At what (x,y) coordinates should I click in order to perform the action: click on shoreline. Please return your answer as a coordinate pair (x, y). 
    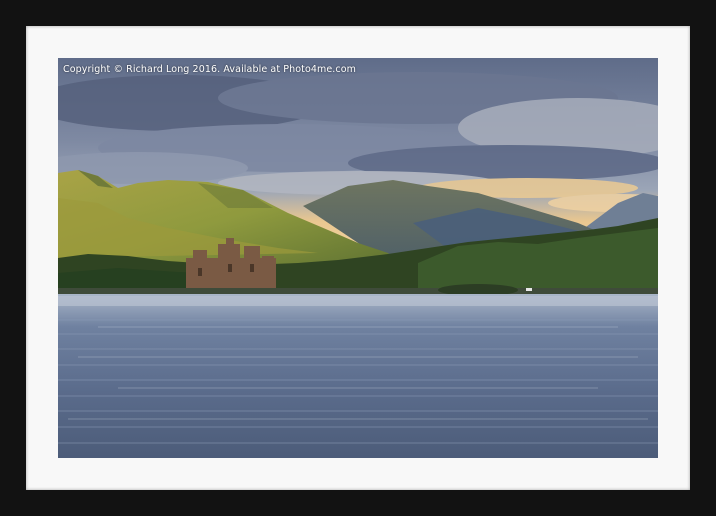
    Looking at the image, I should click on (358, 291).